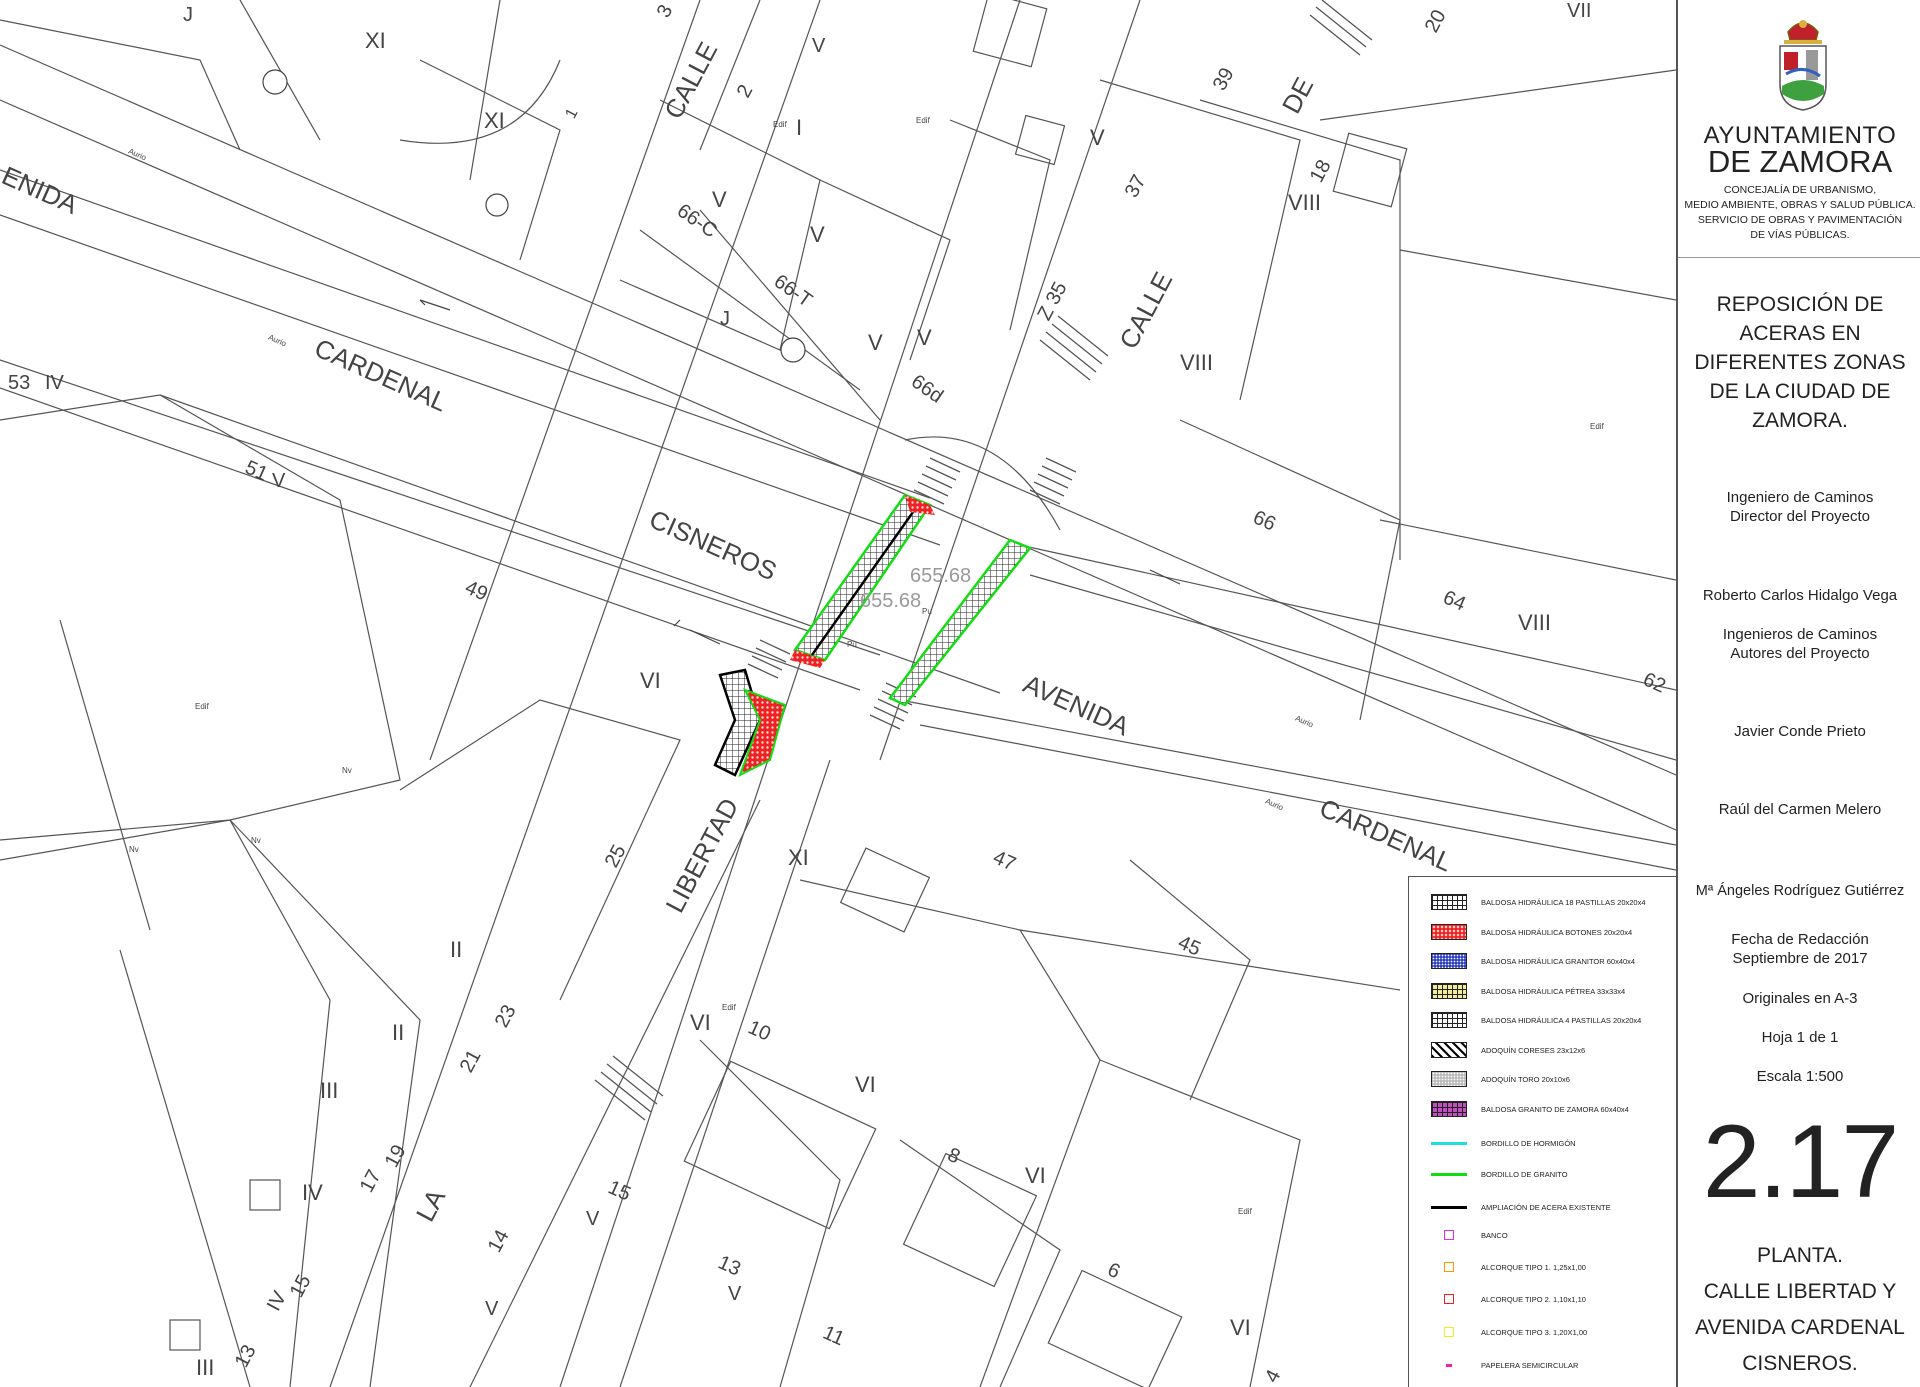 This screenshot has width=1920, height=1387. What do you see at coordinates (1800, 653) in the screenshot?
I see `authors-role: Autores del Proyecto` at bounding box center [1800, 653].